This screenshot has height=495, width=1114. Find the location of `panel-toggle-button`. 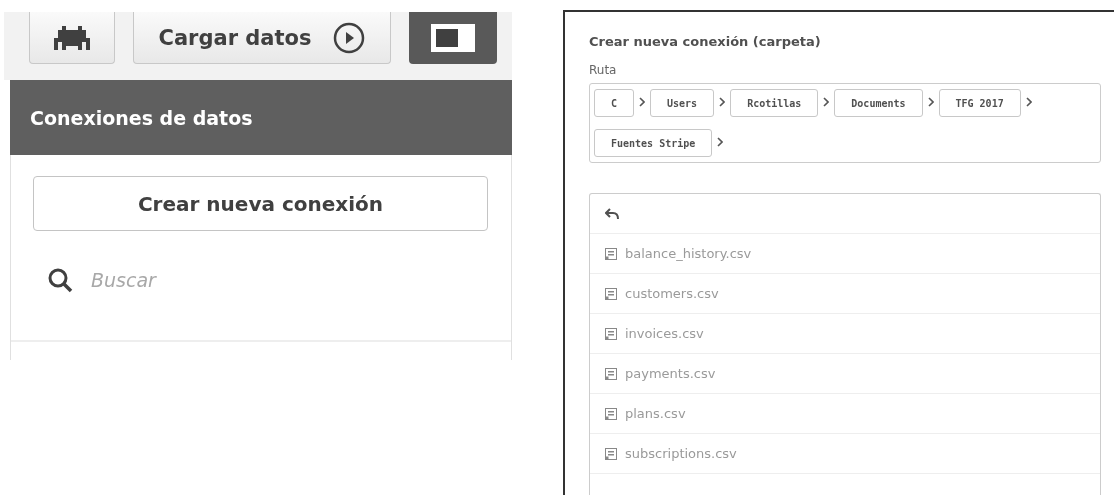

panel-toggle-button is located at coordinates (453, 38).